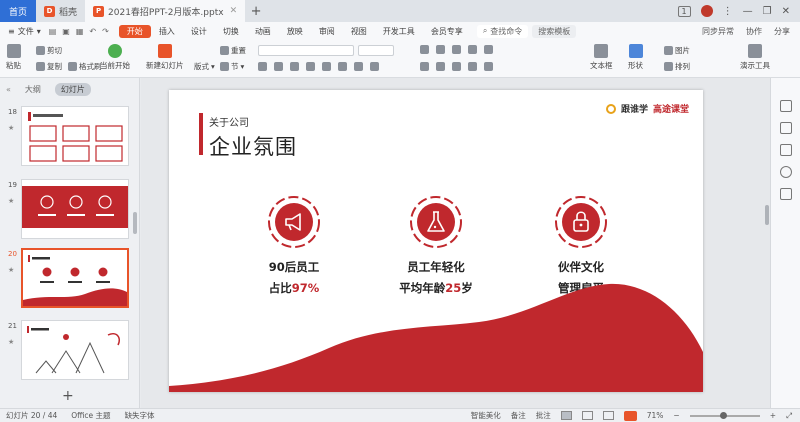  I want to click on zoom-slider-knob, so click(723, 415).